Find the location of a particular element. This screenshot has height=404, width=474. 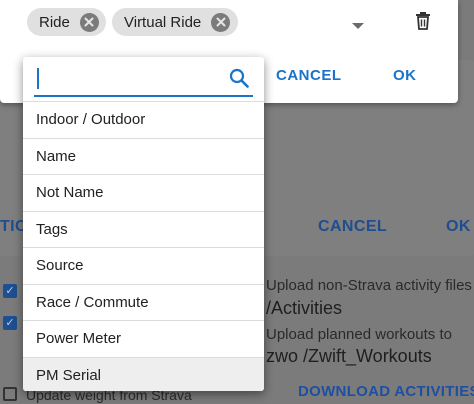

upload-planned-text: Upload planned workouts to is located at coordinates (359, 334).